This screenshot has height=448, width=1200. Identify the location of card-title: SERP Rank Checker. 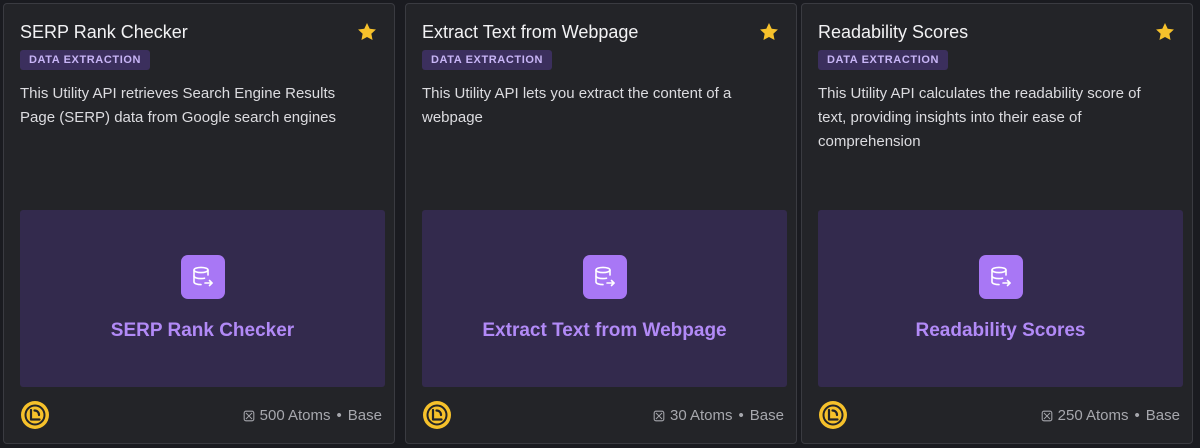
(104, 32).